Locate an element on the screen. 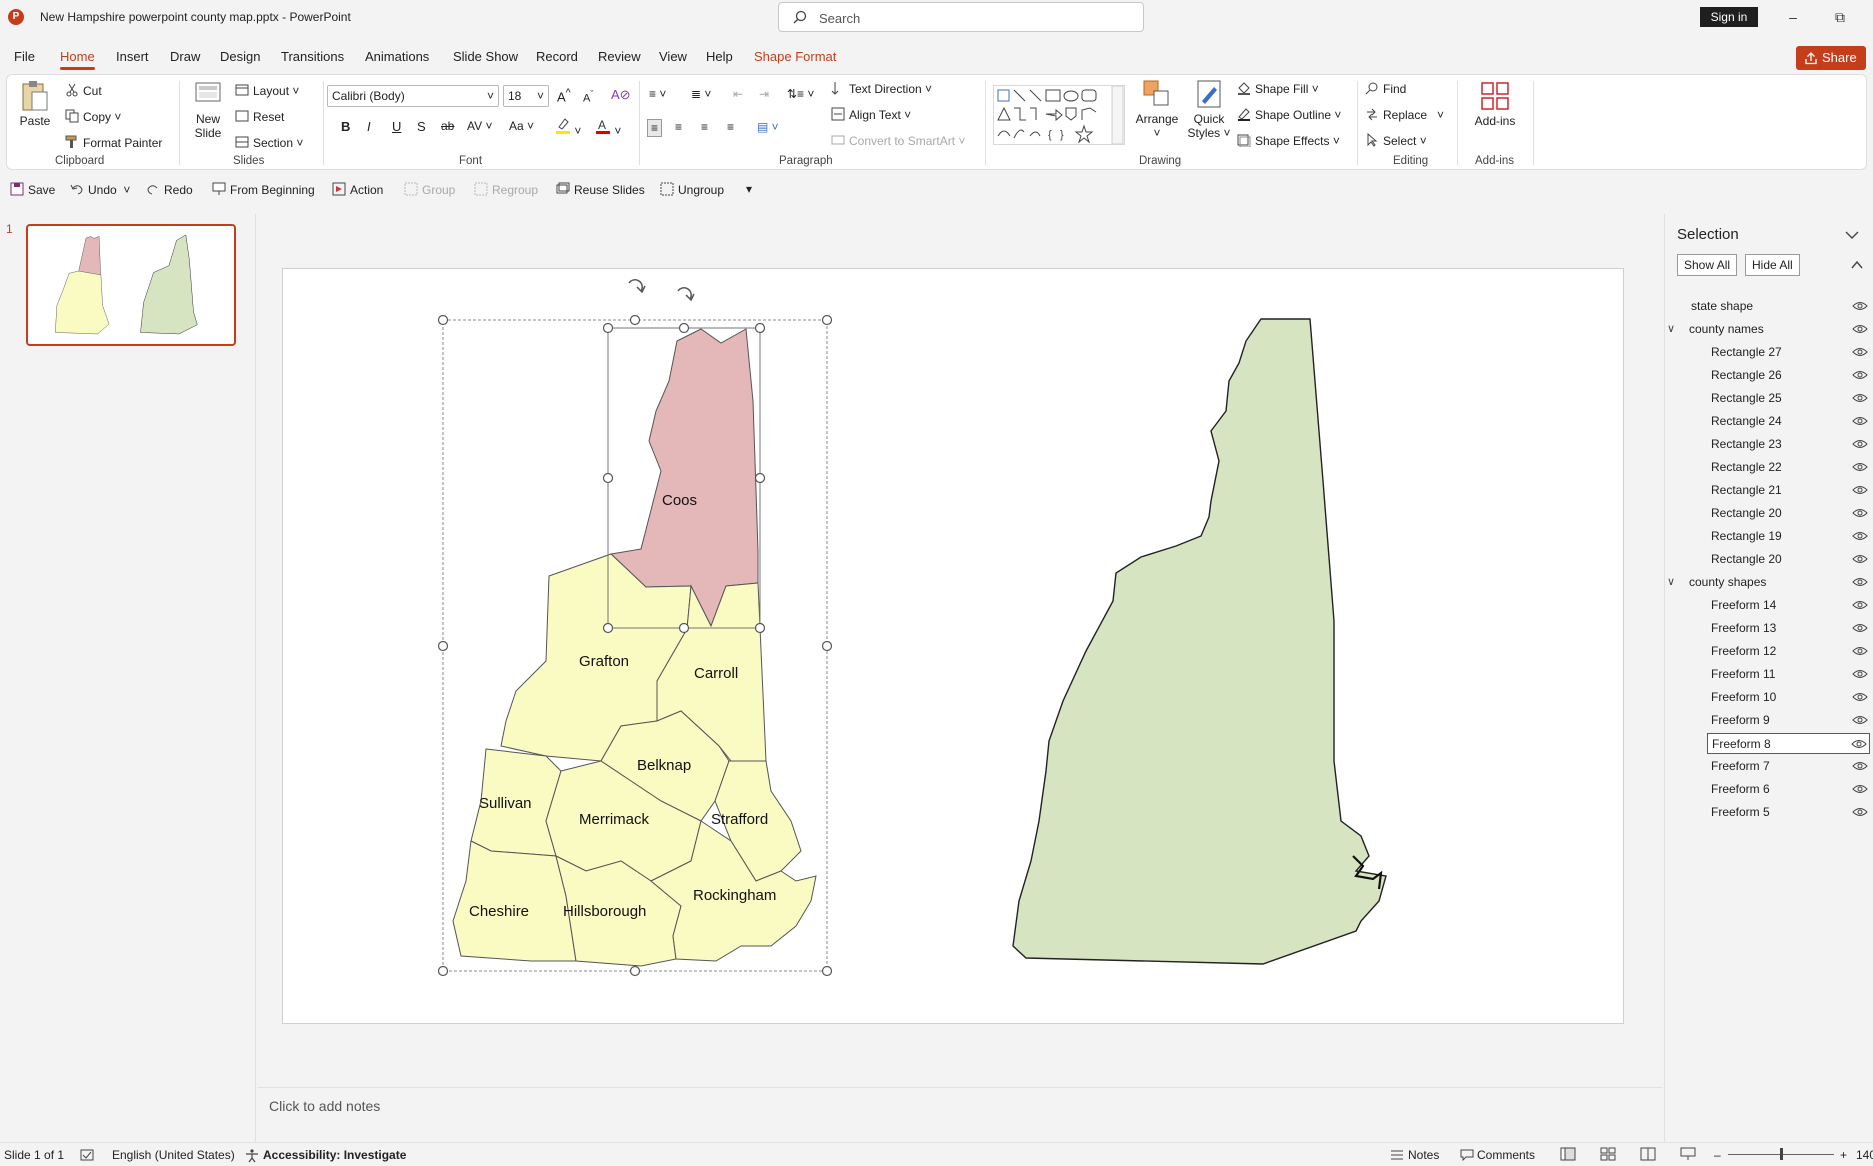 This screenshot has height=1166, width=1873. search-box: Search is located at coordinates (961, 17).